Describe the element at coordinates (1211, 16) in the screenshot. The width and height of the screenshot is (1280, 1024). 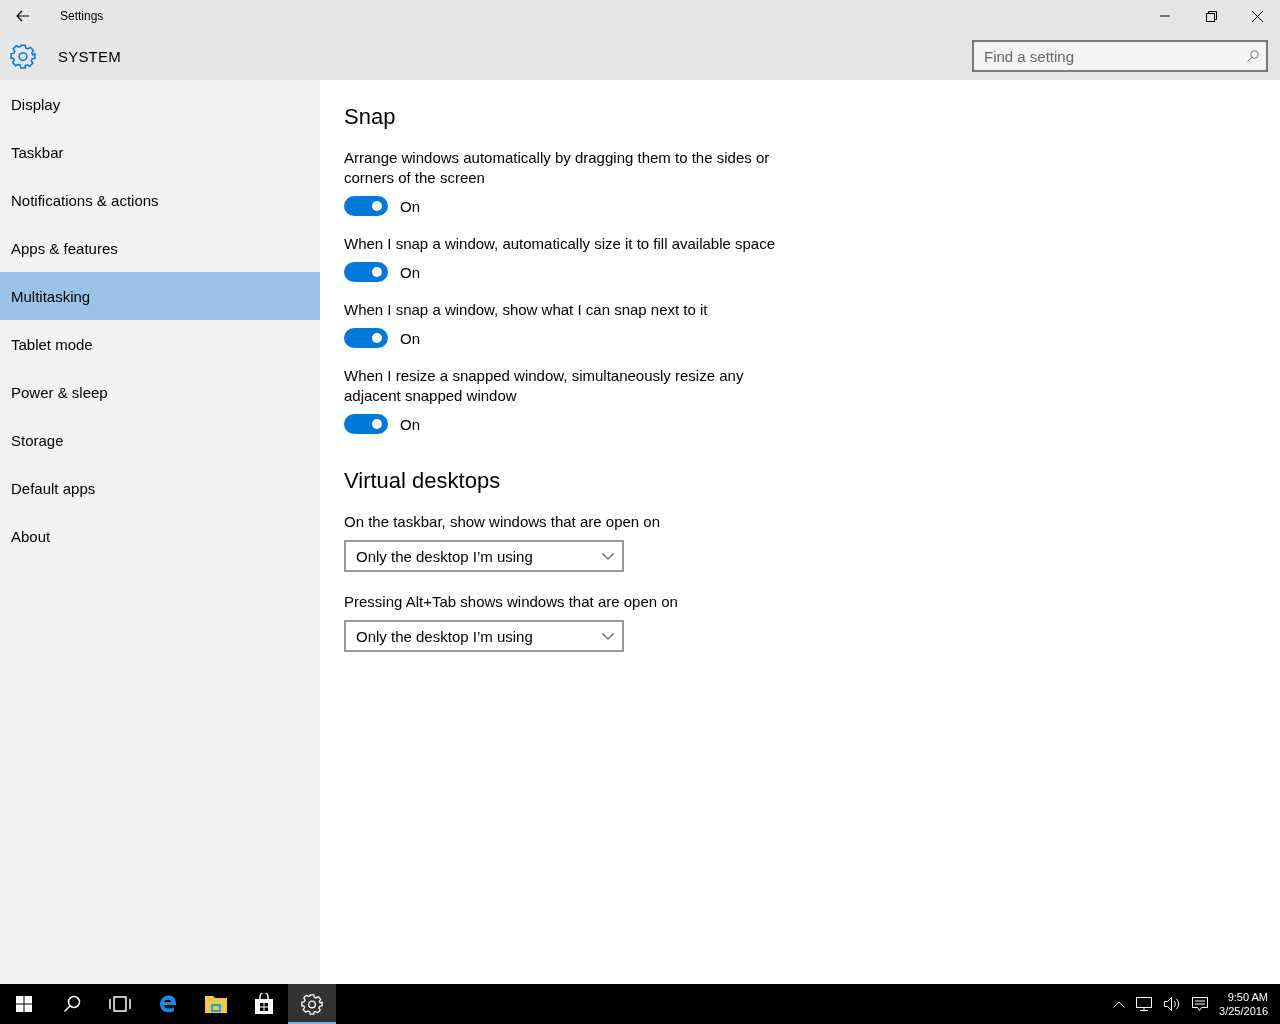
I see `restore-icon` at that location.